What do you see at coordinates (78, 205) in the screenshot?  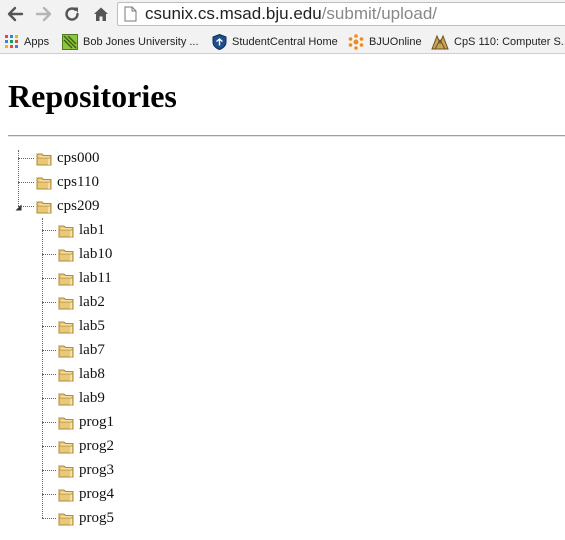 I see `tree-node-label: cps209` at bounding box center [78, 205].